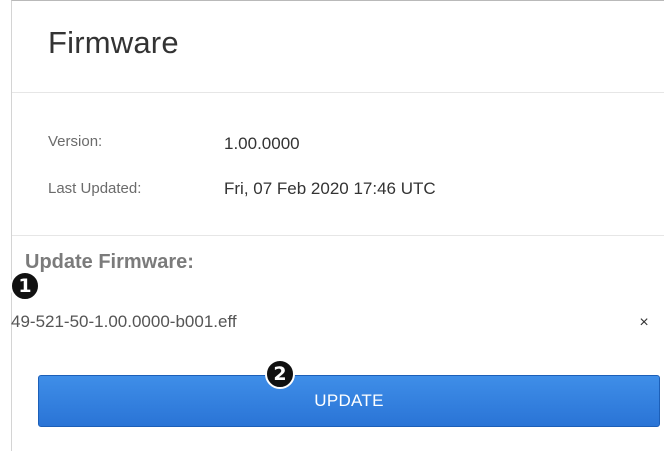  Describe the element at coordinates (644, 323) in the screenshot. I see `clear-file-button: ×` at that location.